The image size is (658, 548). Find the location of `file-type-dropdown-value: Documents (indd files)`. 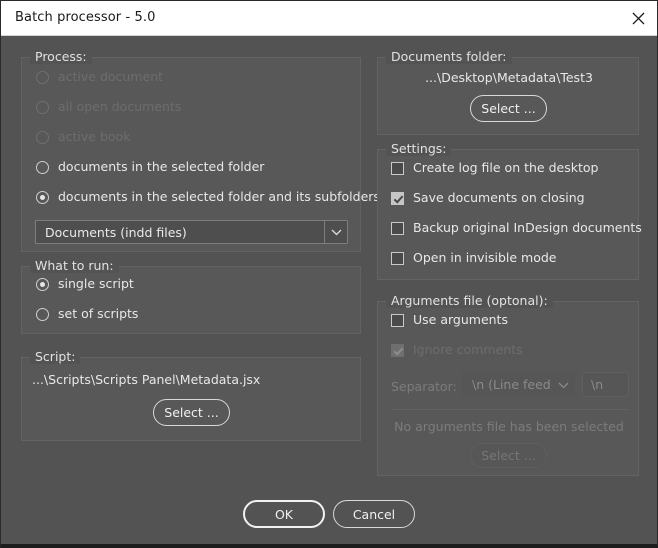

file-type-dropdown-value: Documents (indd files) is located at coordinates (116, 232).